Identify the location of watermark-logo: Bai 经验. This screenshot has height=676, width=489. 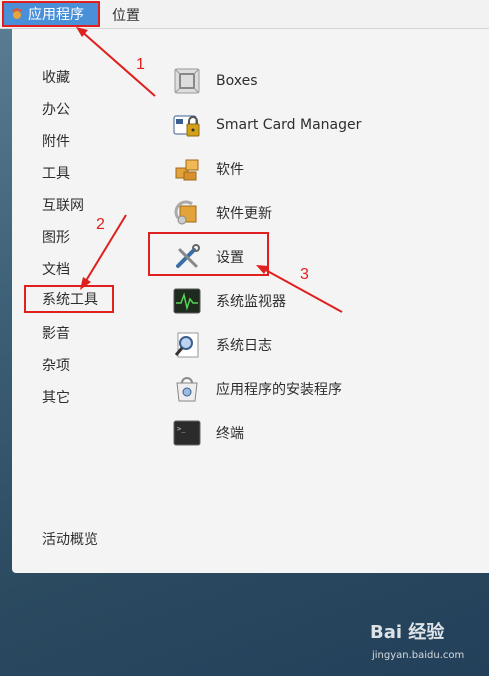
(407, 632).